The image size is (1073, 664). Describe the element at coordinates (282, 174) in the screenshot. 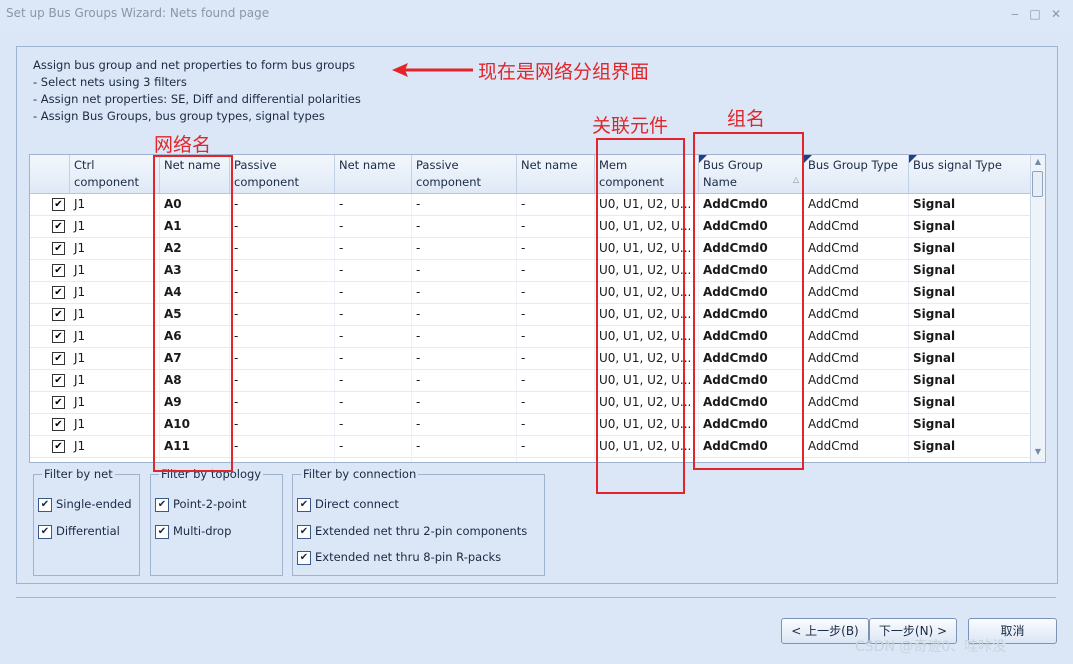

I see `header-passive-component: Passive component` at that location.